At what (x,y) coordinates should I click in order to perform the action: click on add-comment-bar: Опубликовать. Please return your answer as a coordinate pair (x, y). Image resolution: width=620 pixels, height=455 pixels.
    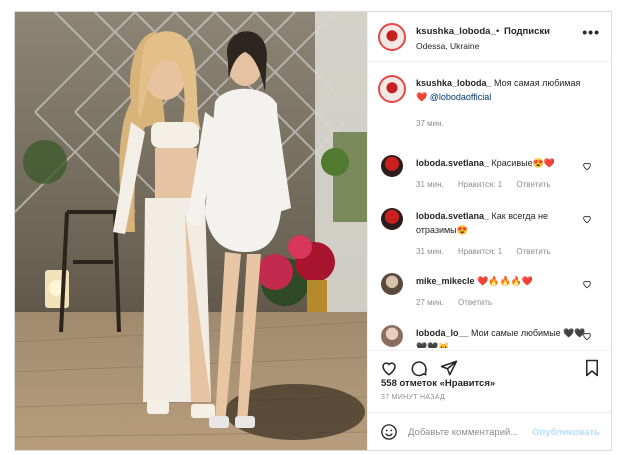
    Looking at the image, I should click on (490, 431).